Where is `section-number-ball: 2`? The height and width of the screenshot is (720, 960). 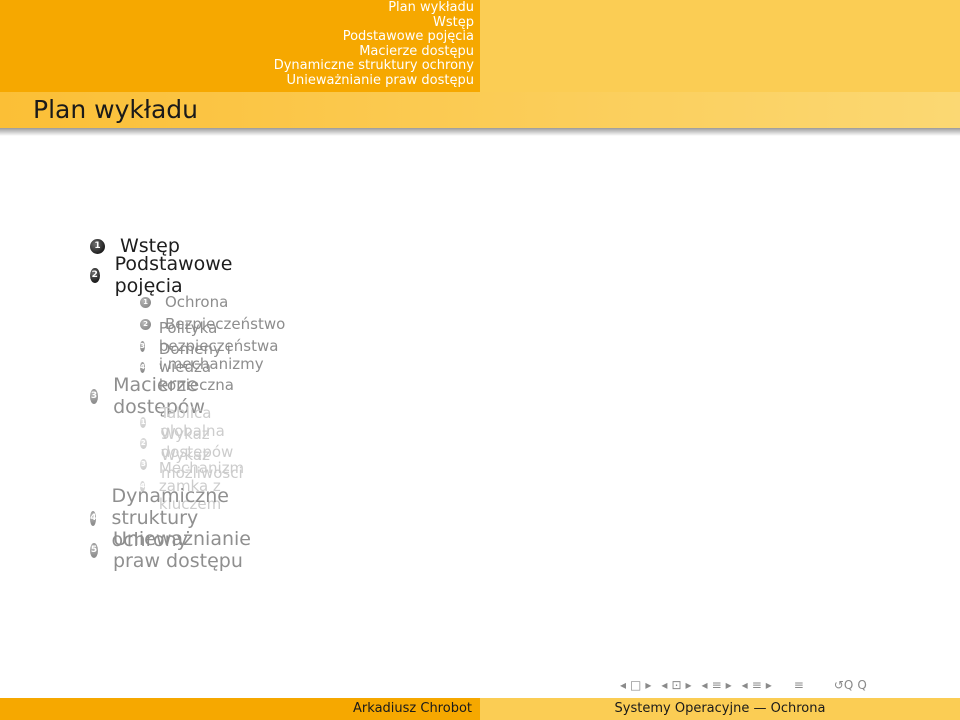
section-number-ball: 2 is located at coordinates (95, 275).